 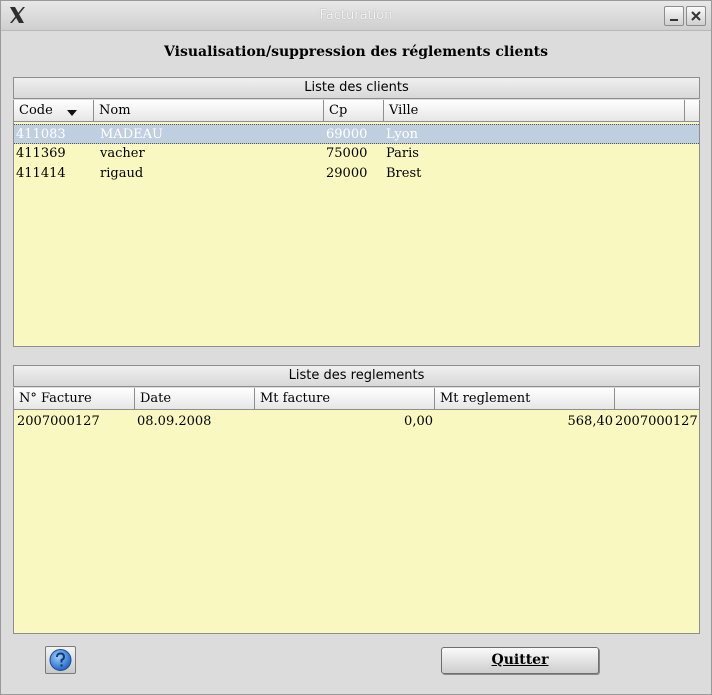 I want to click on cell-code: 411083, so click(x=41, y=134).